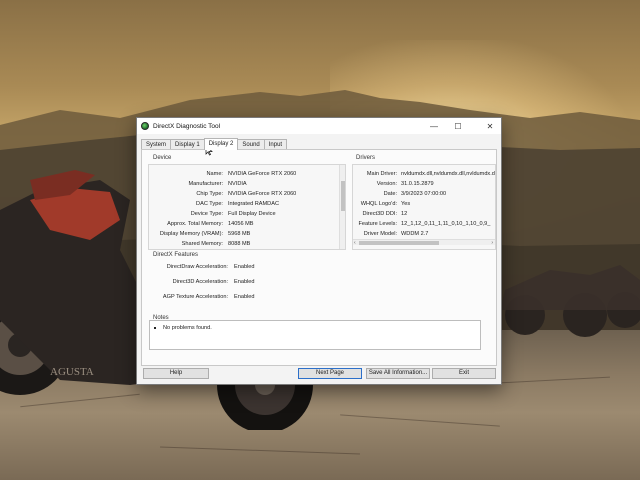 This screenshot has width=640, height=480. I want to click on driver-row: Date: 3/9/2023 07:00:00, so click(424, 194).